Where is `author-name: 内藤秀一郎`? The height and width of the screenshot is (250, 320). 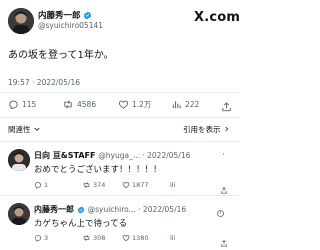 author-name: 内藤秀一郎 is located at coordinates (59, 16).